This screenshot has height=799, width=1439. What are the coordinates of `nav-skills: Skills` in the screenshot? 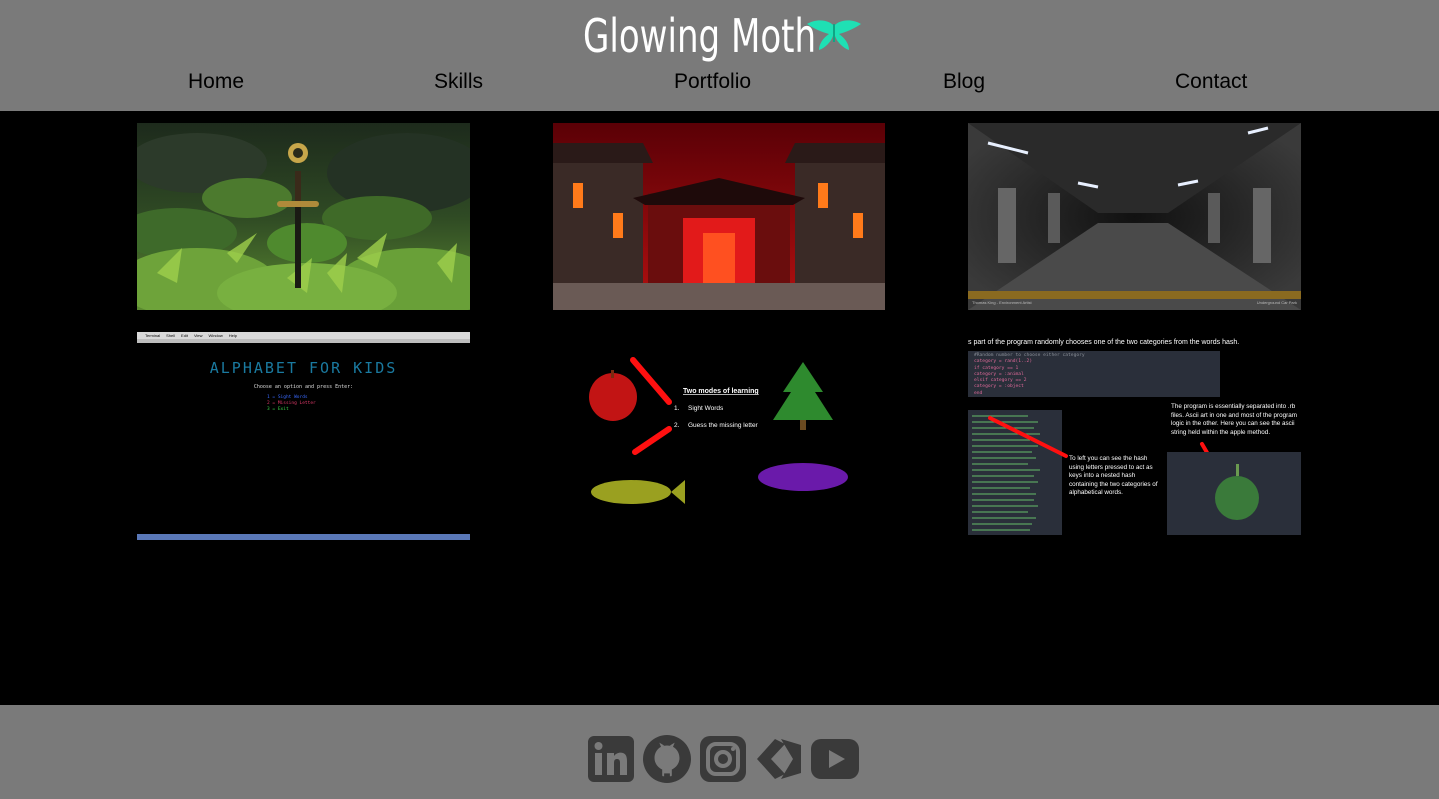 It's located at (458, 82).